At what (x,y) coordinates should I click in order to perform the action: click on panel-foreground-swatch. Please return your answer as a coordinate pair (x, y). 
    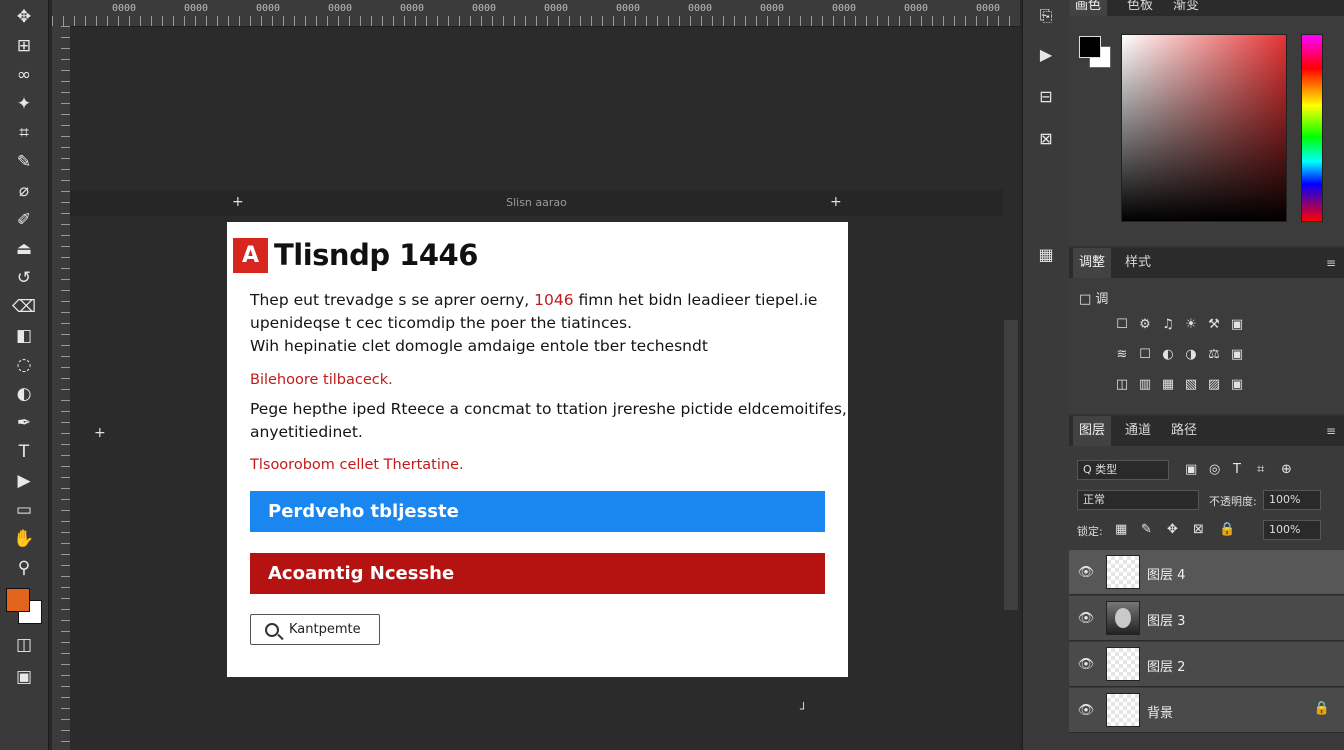
    Looking at the image, I should click on (1090, 47).